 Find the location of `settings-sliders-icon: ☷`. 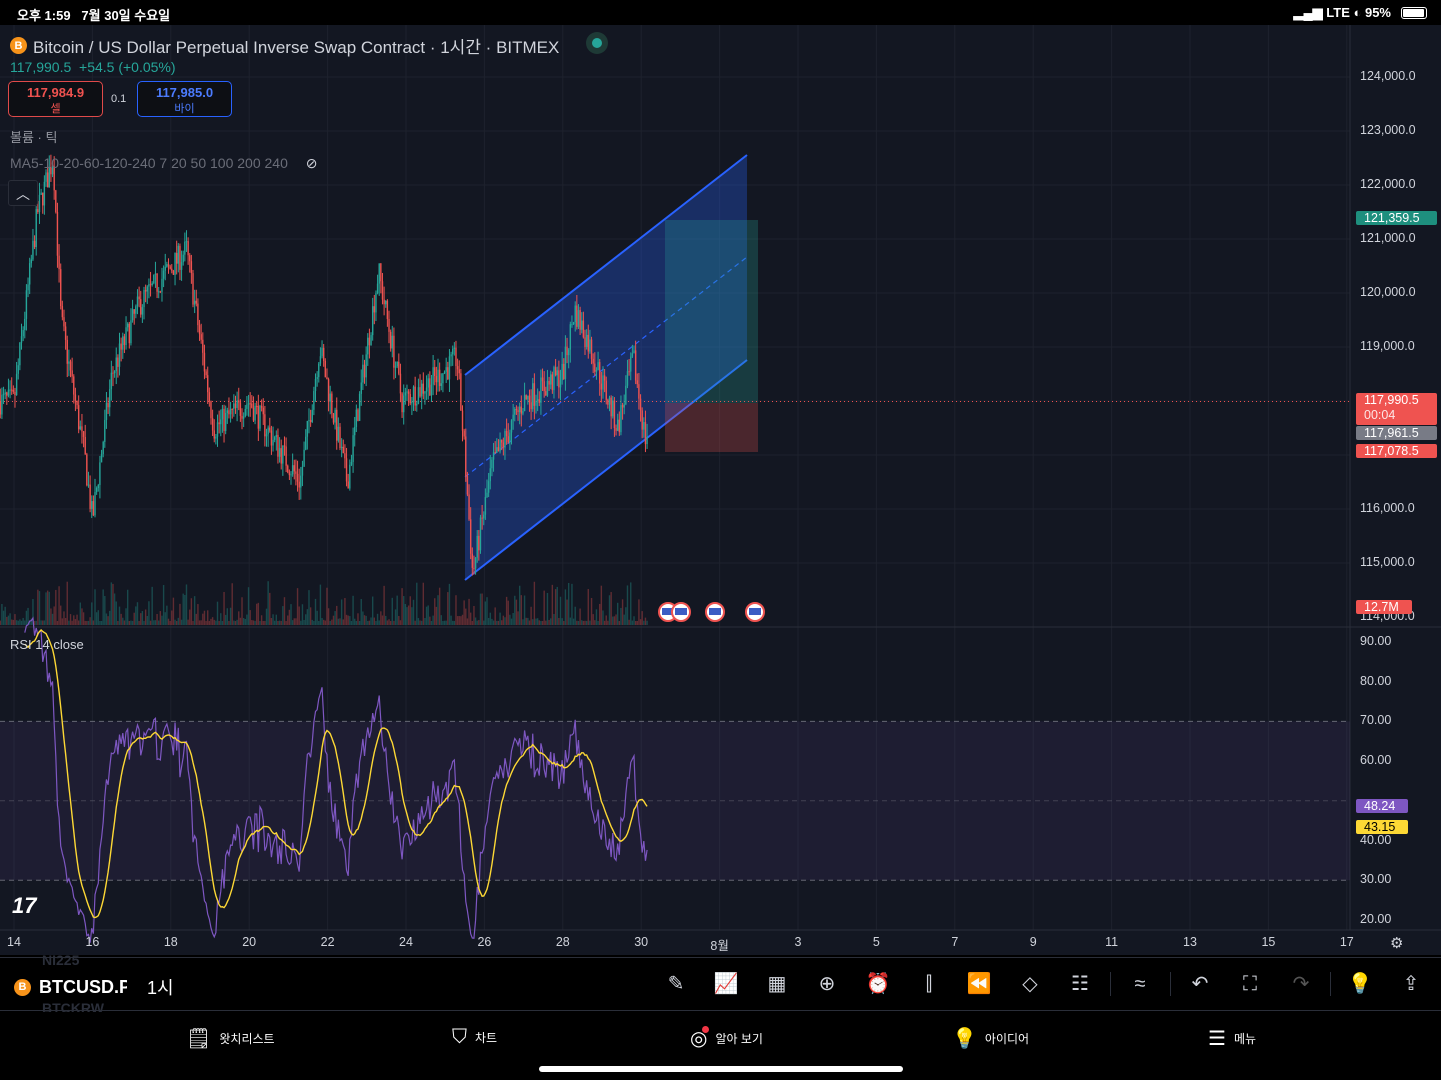

settings-sliders-icon: ☷ is located at coordinates (1080, 984).